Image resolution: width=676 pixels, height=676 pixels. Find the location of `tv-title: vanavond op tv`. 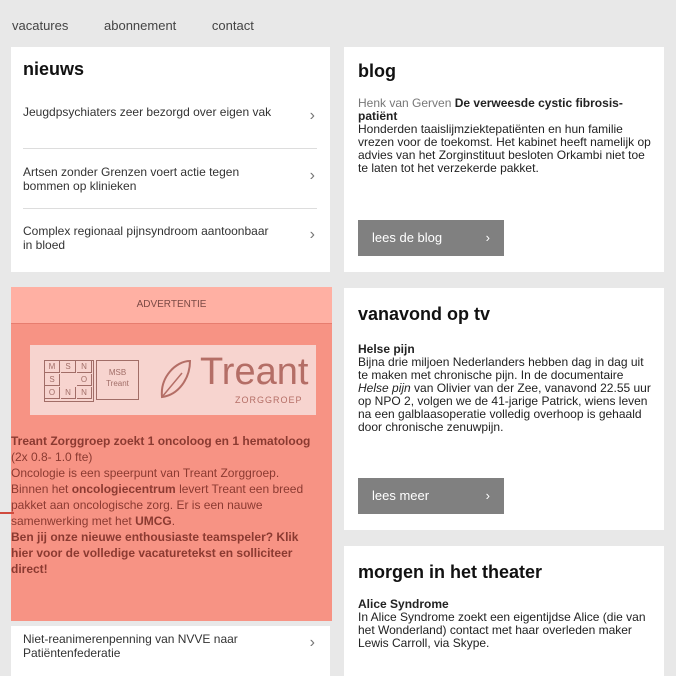

tv-title: vanavond op tv is located at coordinates (424, 314).